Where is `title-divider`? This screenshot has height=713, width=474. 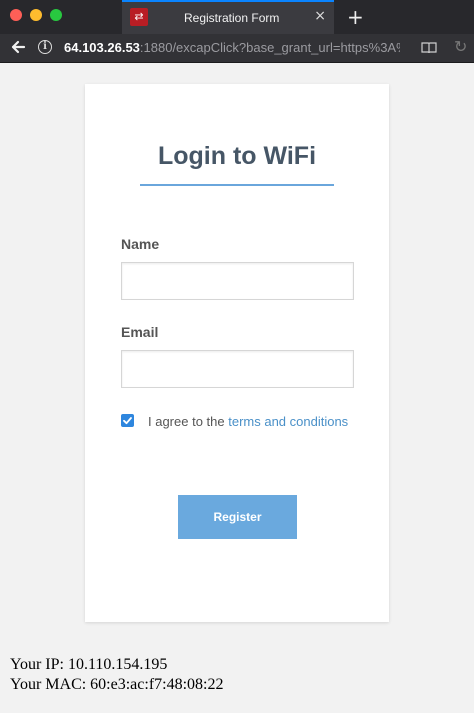
title-divider is located at coordinates (237, 185).